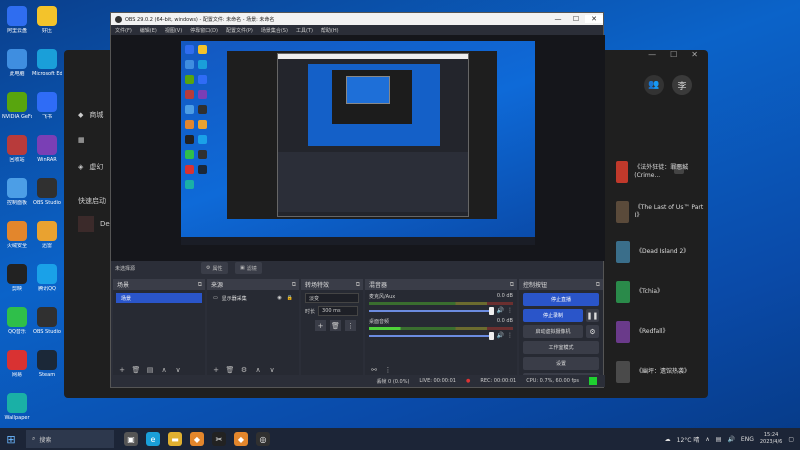 The width and height of the screenshot is (800, 450). I want to click on stop-streaming-button: 停止直播, so click(561, 299).